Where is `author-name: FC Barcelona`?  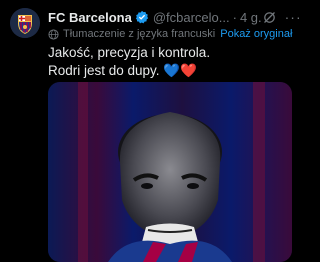
author-name: FC Barcelona is located at coordinates (90, 17).